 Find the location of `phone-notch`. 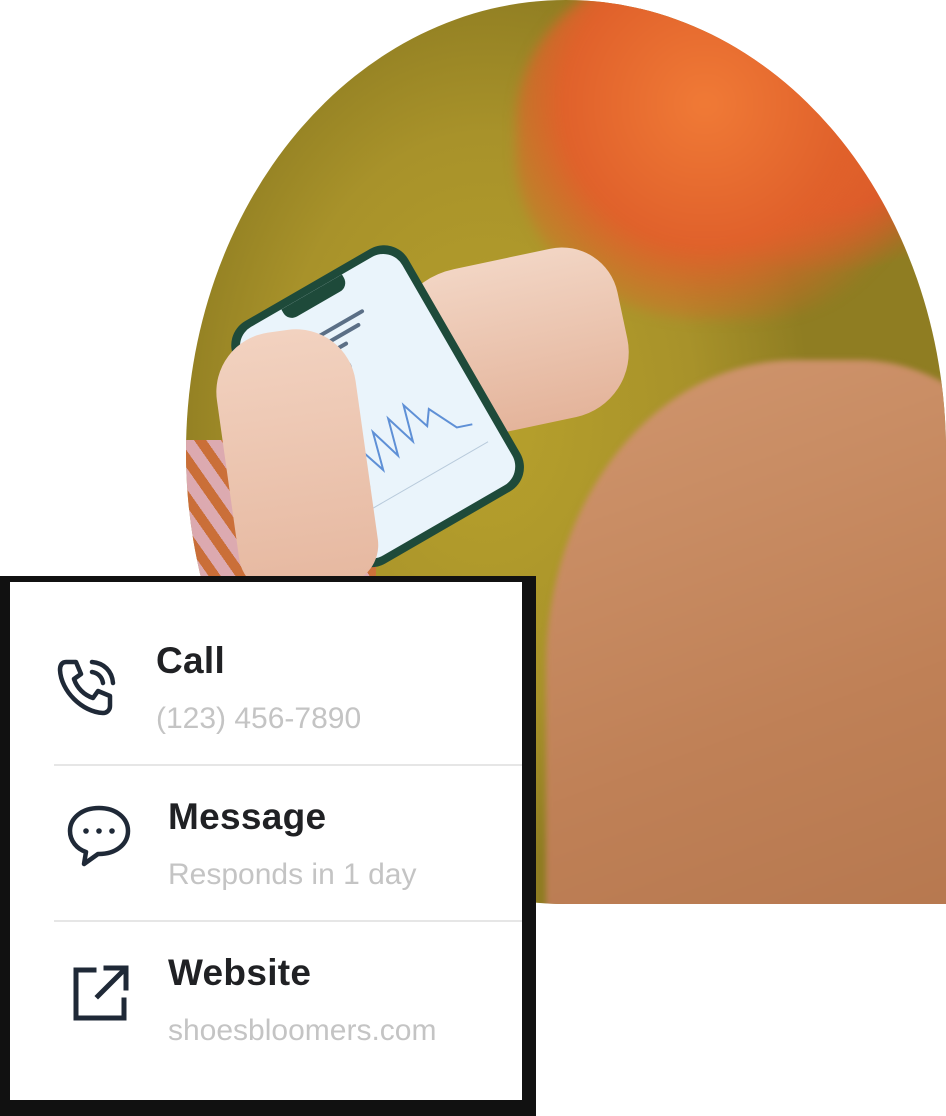

phone-notch is located at coordinates (315, 298).